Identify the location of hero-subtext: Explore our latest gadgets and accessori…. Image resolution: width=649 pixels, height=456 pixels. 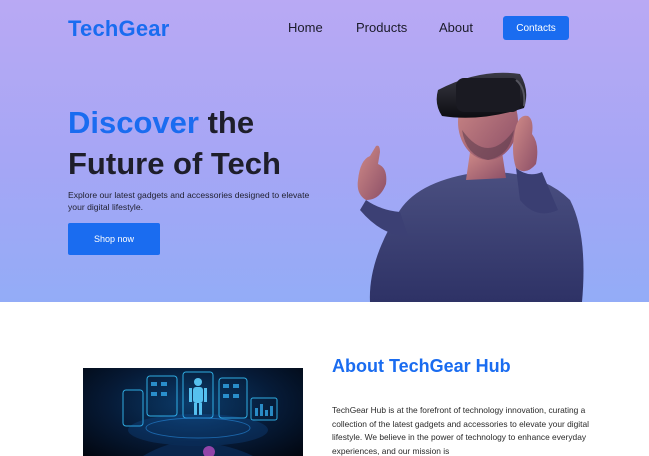
(189, 201).